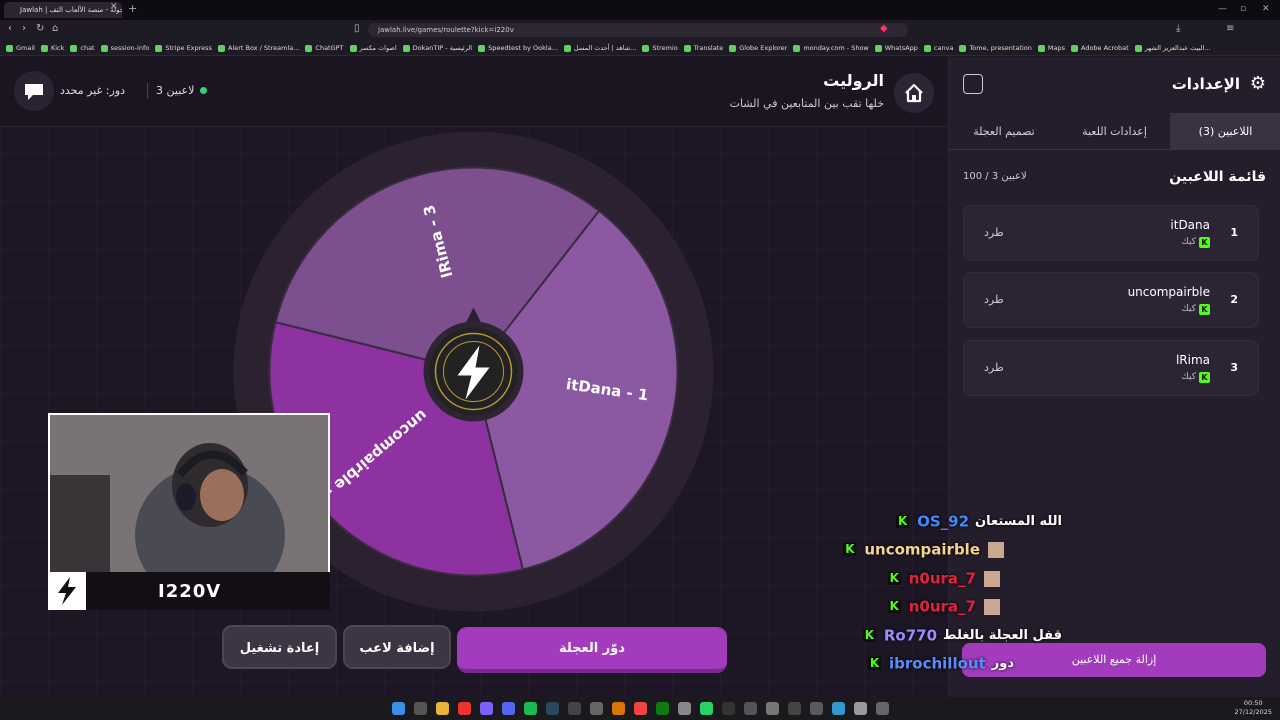  Describe the element at coordinates (183, 47) in the screenshot. I see `bookmark-item: Stripe Express` at that location.